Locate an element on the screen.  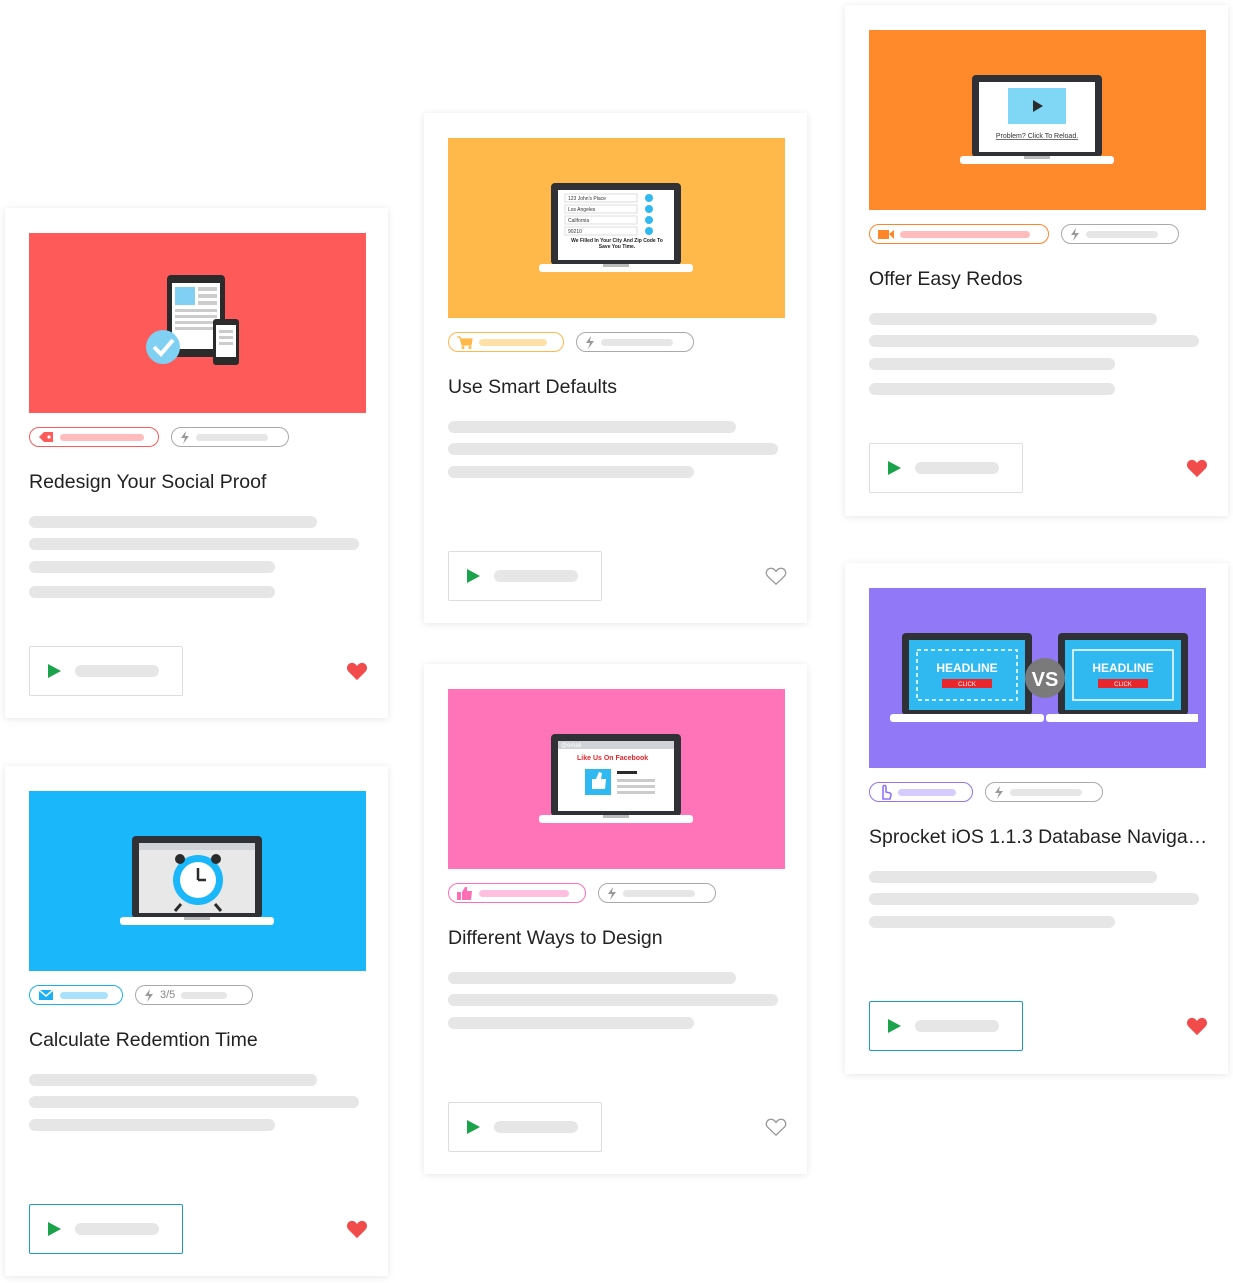
screen-text: Problem? Click To Reload. is located at coordinates (1036, 136).